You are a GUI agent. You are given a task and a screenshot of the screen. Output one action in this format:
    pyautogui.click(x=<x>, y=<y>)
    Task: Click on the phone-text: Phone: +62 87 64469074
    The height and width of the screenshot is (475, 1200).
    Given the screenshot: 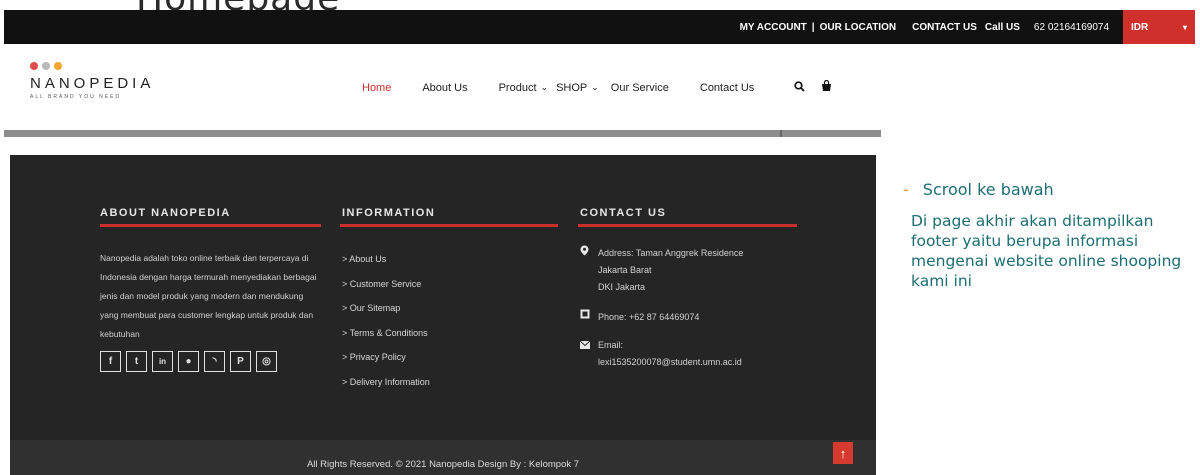 What is the action you would take?
    pyautogui.click(x=649, y=317)
    